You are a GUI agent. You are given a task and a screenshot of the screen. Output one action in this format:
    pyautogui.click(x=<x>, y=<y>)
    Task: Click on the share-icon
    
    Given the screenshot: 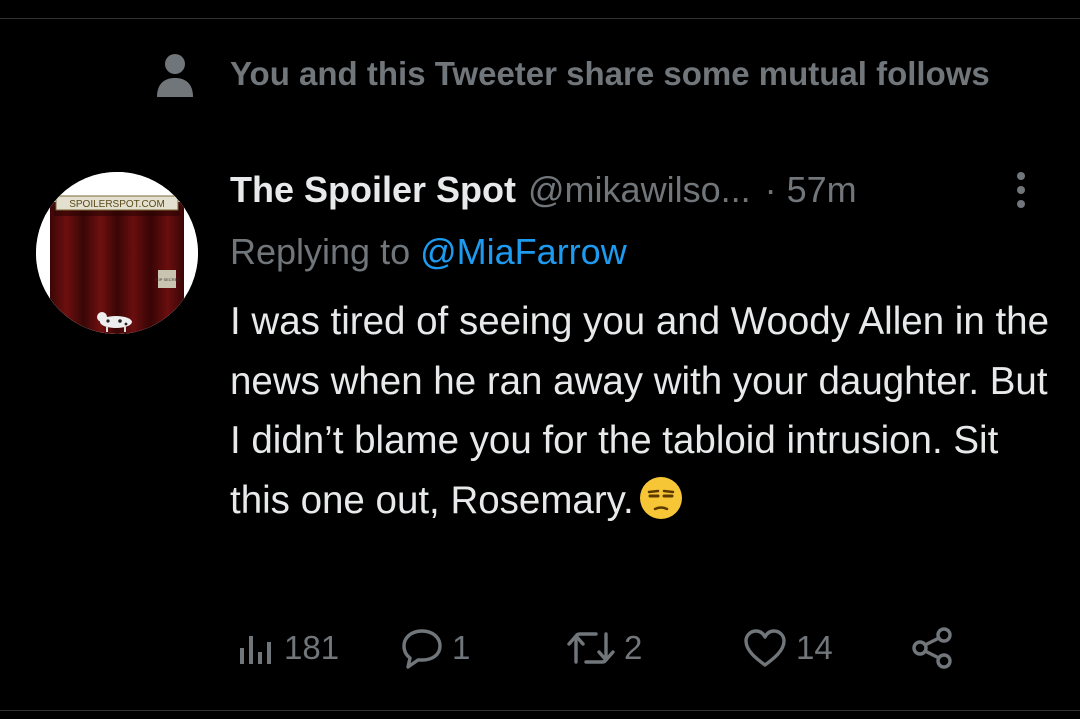 What is the action you would take?
    pyautogui.click(x=932, y=648)
    